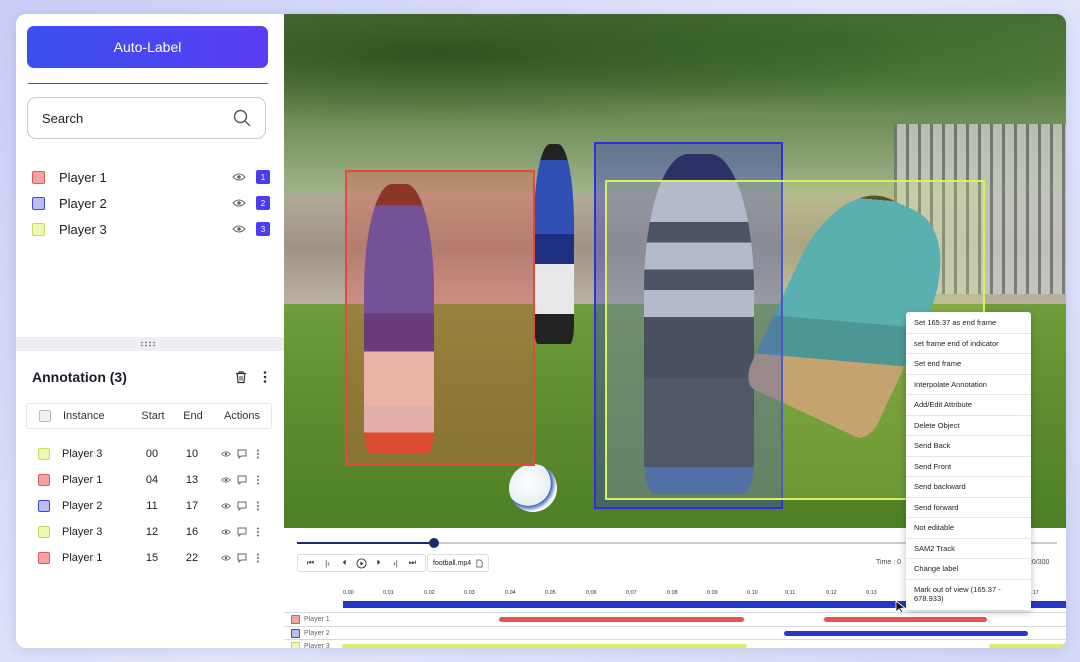 This screenshot has height=662, width=1080. What do you see at coordinates (968, 549) in the screenshot?
I see `context-menu-item: SAM2 Track` at bounding box center [968, 549].